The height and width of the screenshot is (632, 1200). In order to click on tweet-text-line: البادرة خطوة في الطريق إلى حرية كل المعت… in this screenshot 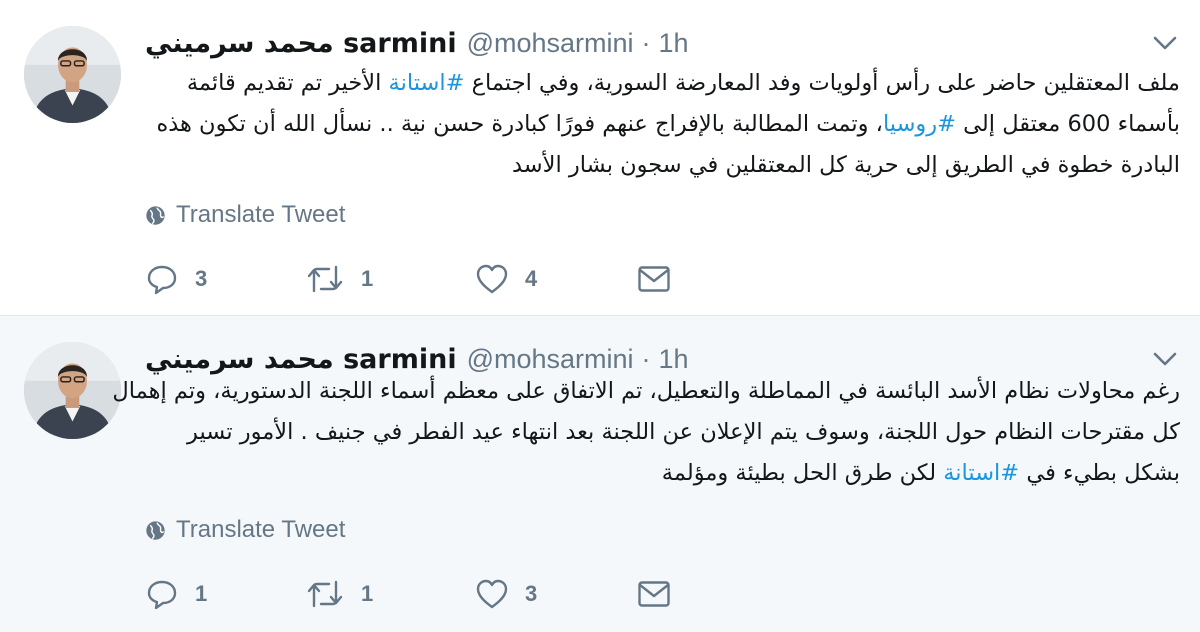, I will do `click(662, 165)`.